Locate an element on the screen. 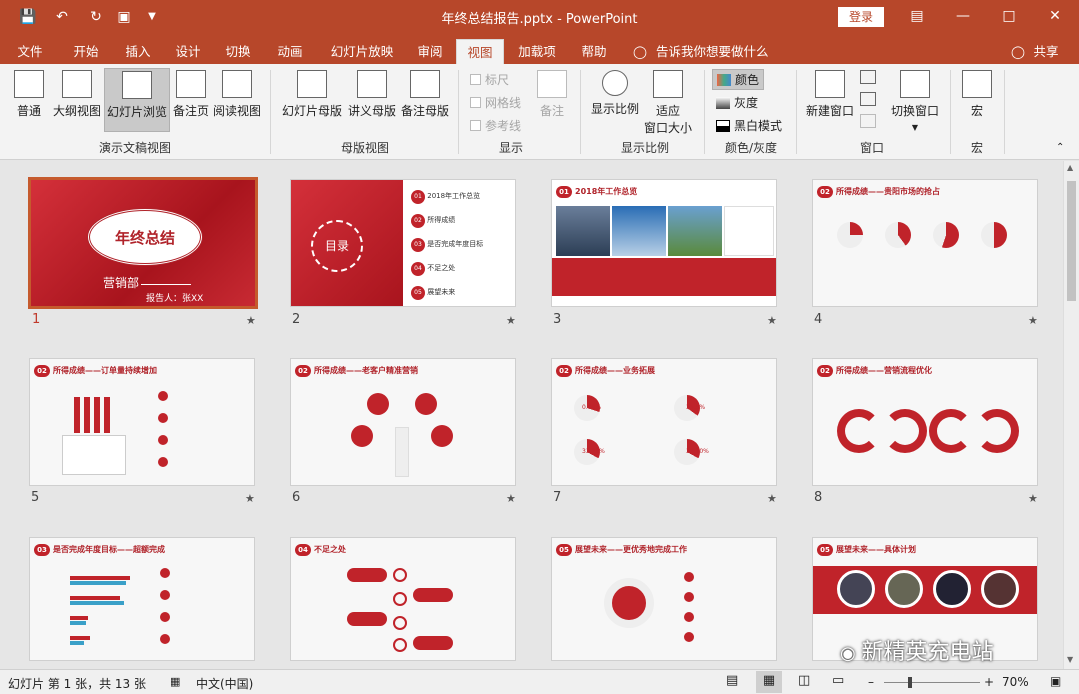 This screenshot has height=694, width=1079. divider is located at coordinates (166, 284).